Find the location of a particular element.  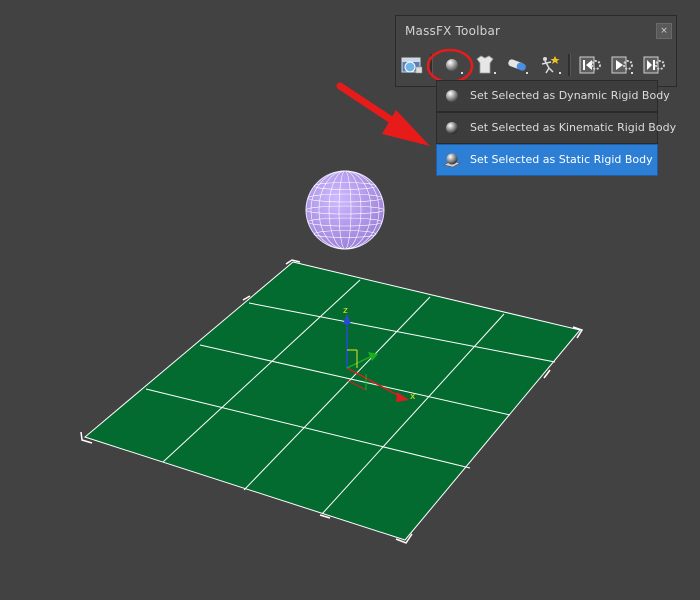

toolbar-titlebar: MassFX Toolbar × is located at coordinates (536, 31).